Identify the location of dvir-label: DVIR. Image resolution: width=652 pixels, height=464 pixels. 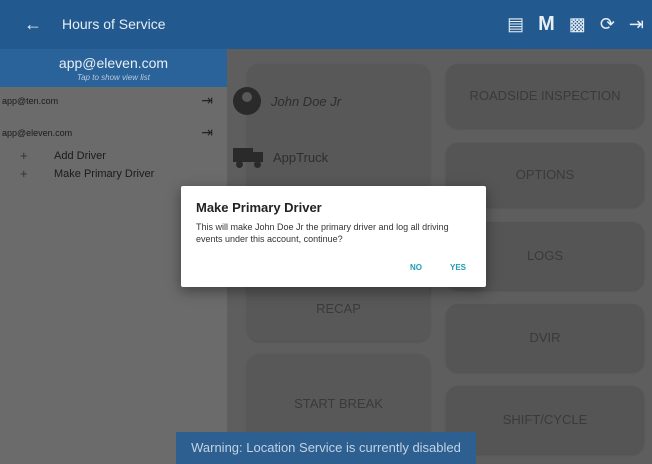
(545, 337).